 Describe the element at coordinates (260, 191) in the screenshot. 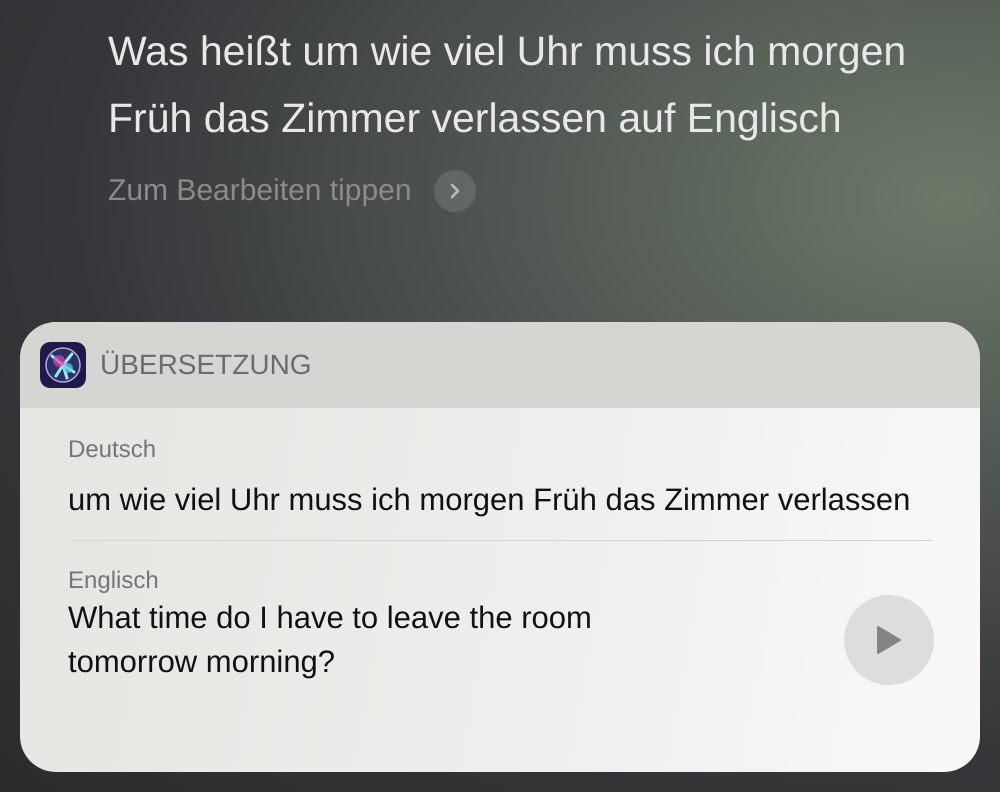

I see `edit-hint: Zum Bearbeiten tippen` at that location.